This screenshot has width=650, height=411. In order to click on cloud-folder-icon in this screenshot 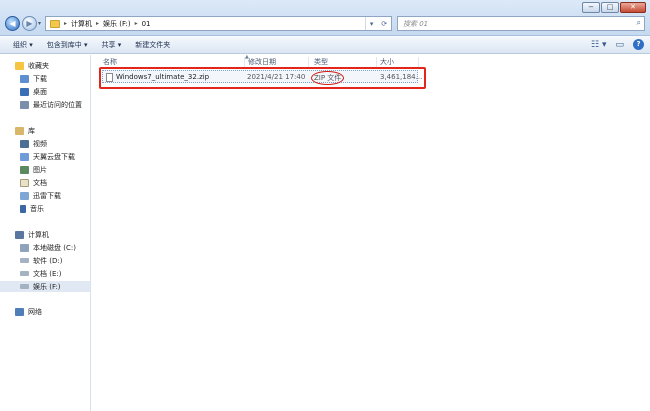, I will do `click(24, 156)`.